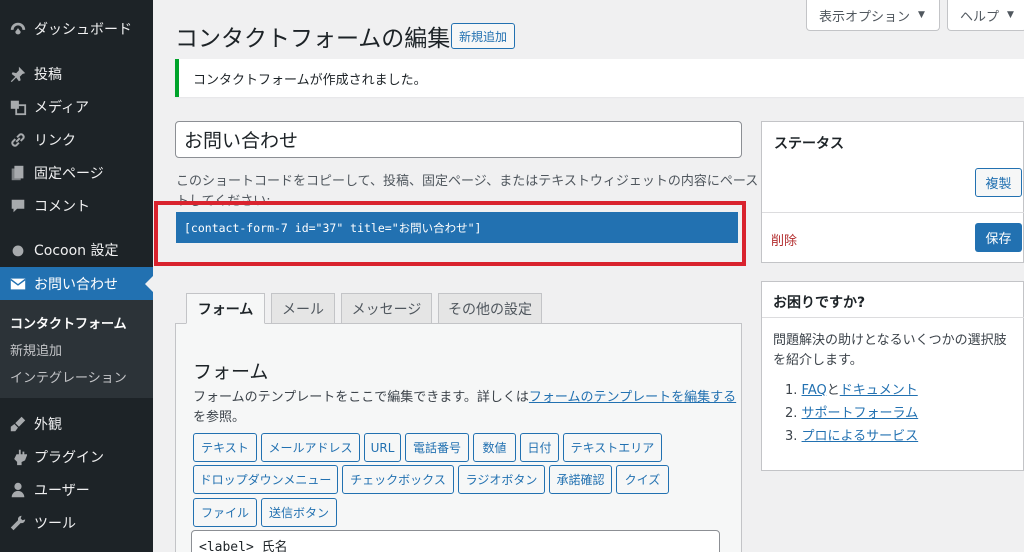 The width and height of the screenshot is (1024, 552). Describe the element at coordinates (55, 140) in the screenshot. I see `sidebar-item-label: リンク` at that location.